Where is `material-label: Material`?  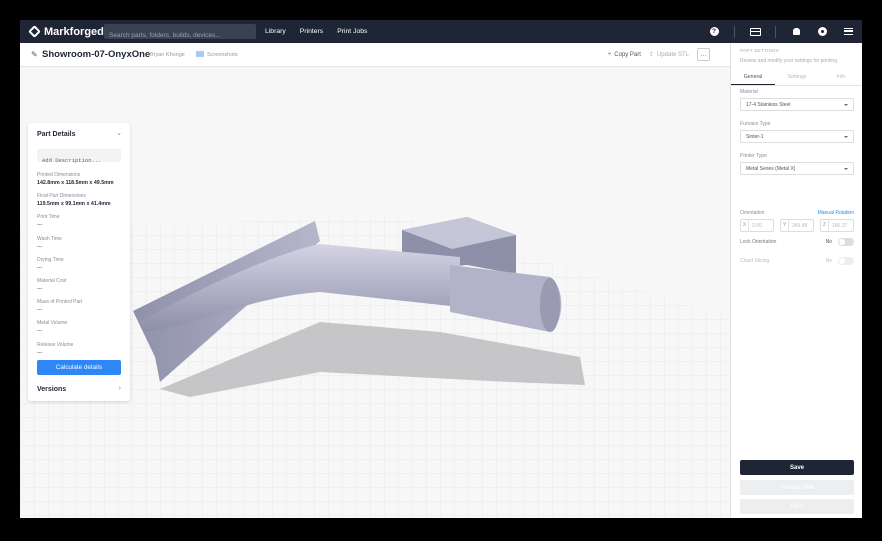 material-label: Material is located at coordinates (749, 92).